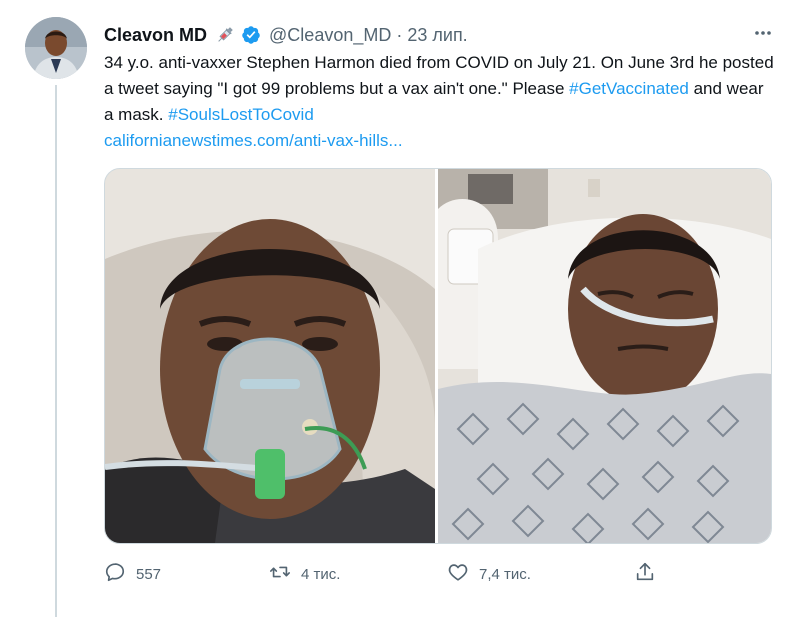 Image resolution: width=800 pixels, height=617 pixels. I want to click on share-icon, so click(645, 574).